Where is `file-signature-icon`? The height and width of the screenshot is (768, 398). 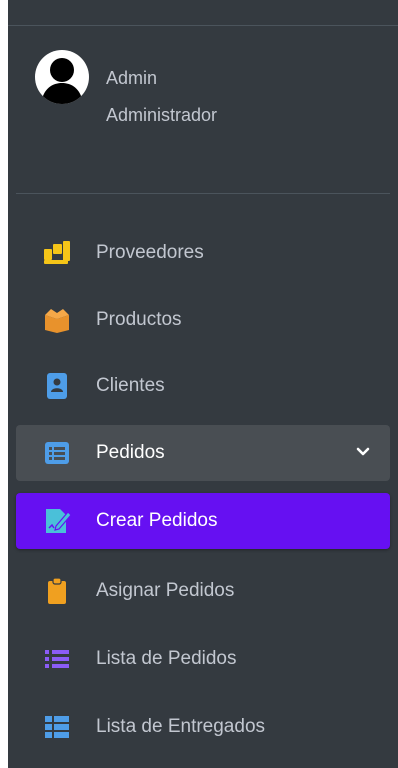 file-signature-icon is located at coordinates (59, 521).